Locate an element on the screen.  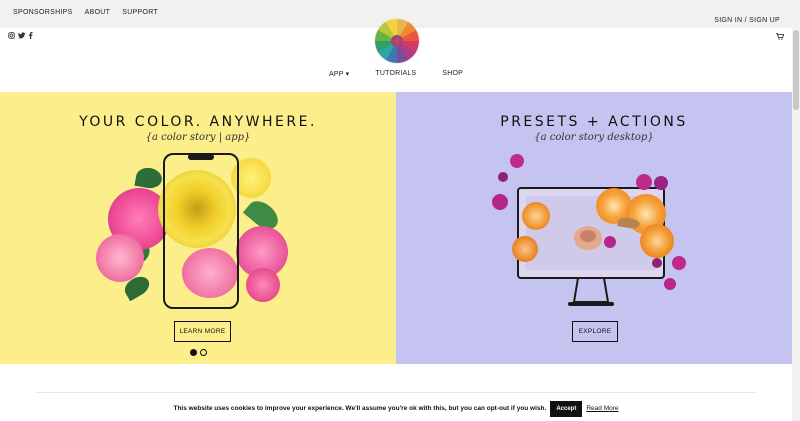
sponsorships-link: SPONSORSHIPS is located at coordinates (43, 12).